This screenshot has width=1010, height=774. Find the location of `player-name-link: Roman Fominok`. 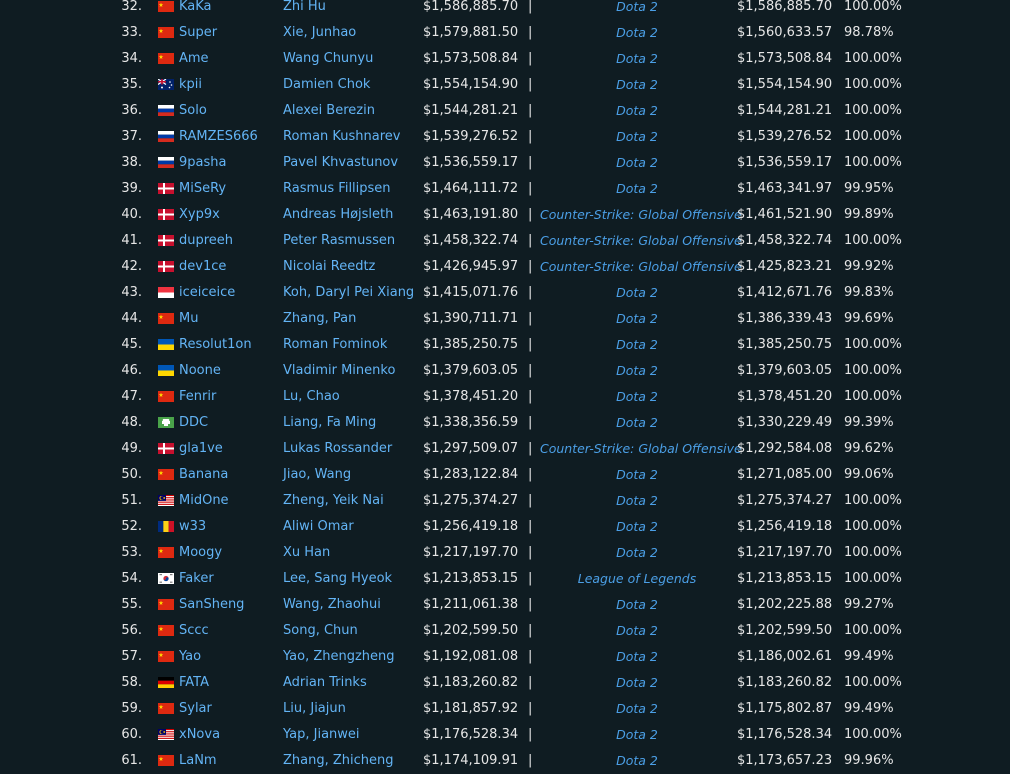

player-name-link: Roman Fominok is located at coordinates (335, 345).